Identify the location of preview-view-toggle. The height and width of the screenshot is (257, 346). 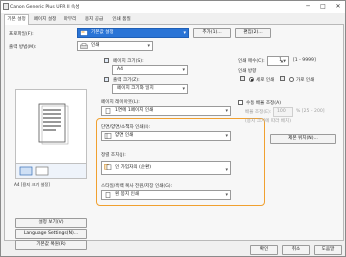
(51, 171).